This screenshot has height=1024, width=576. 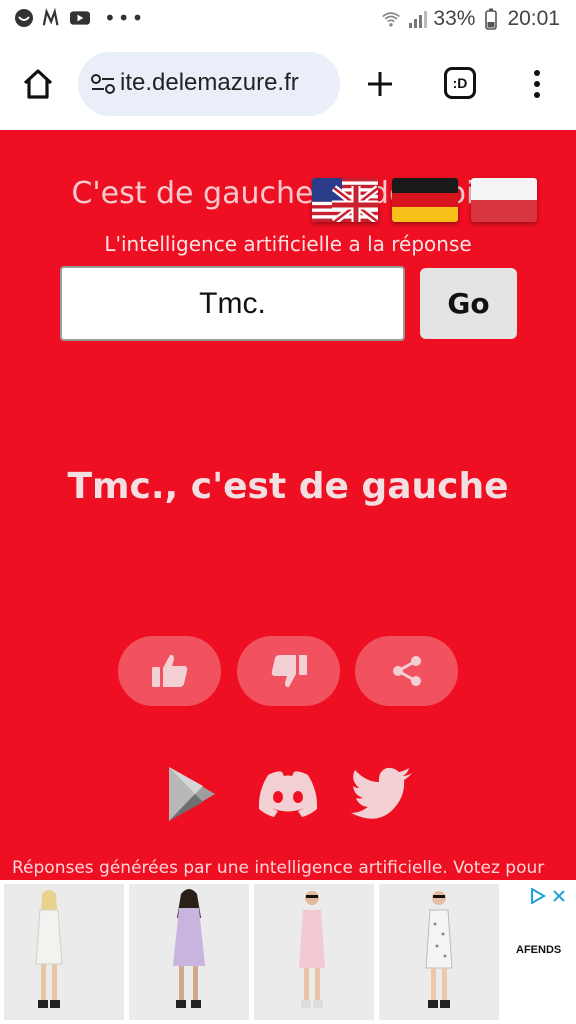 I want to click on address-bar: ite.delemazure.fr, so click(x=209, y=84).